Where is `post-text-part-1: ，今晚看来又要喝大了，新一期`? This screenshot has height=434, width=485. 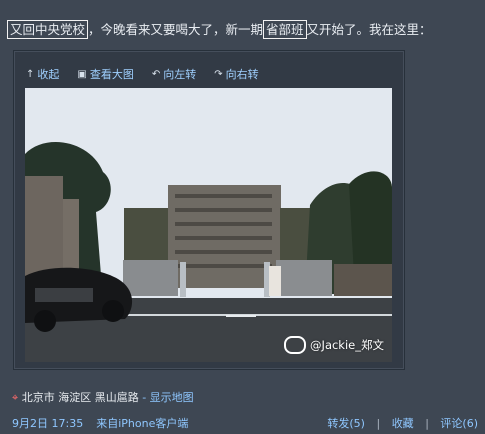 post-text-part-1: ，今晚看来又要喝大了，新一期 is located at coordinates (176, 29).